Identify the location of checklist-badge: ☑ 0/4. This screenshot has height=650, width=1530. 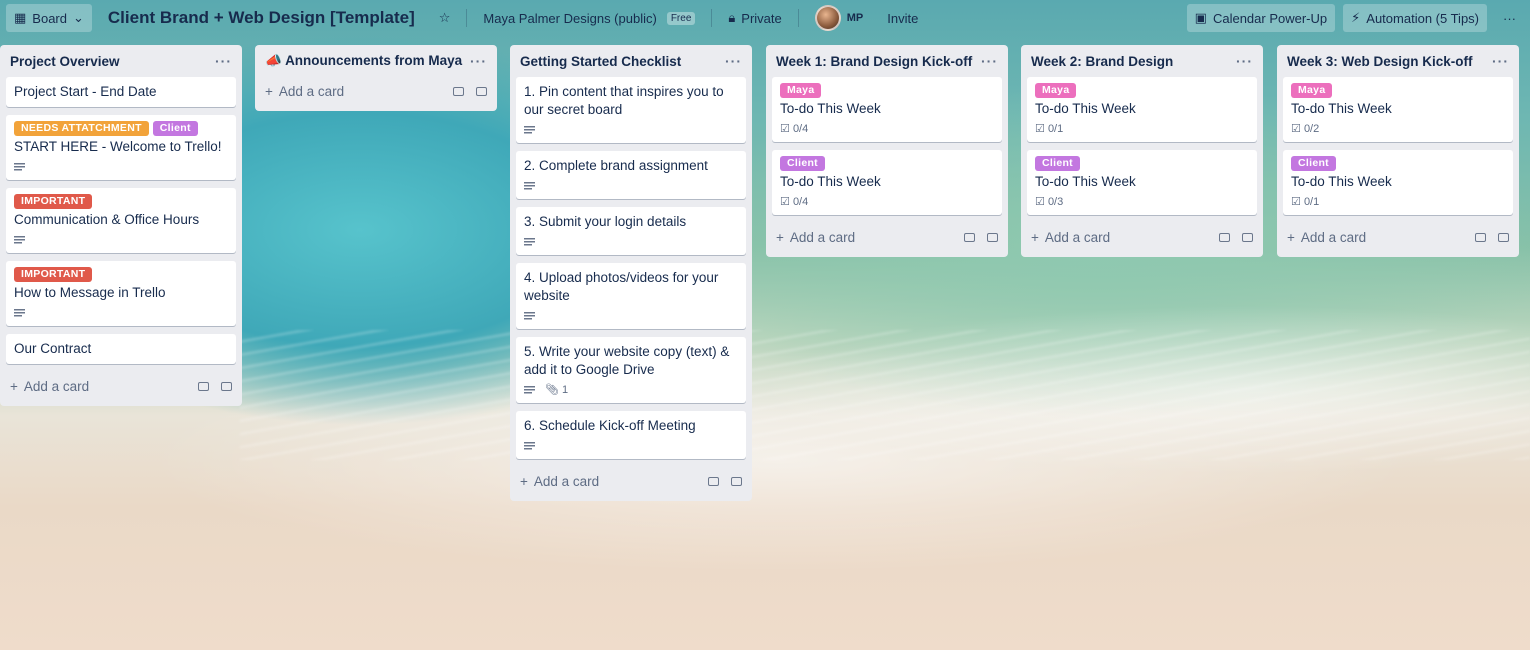
(794, 202).